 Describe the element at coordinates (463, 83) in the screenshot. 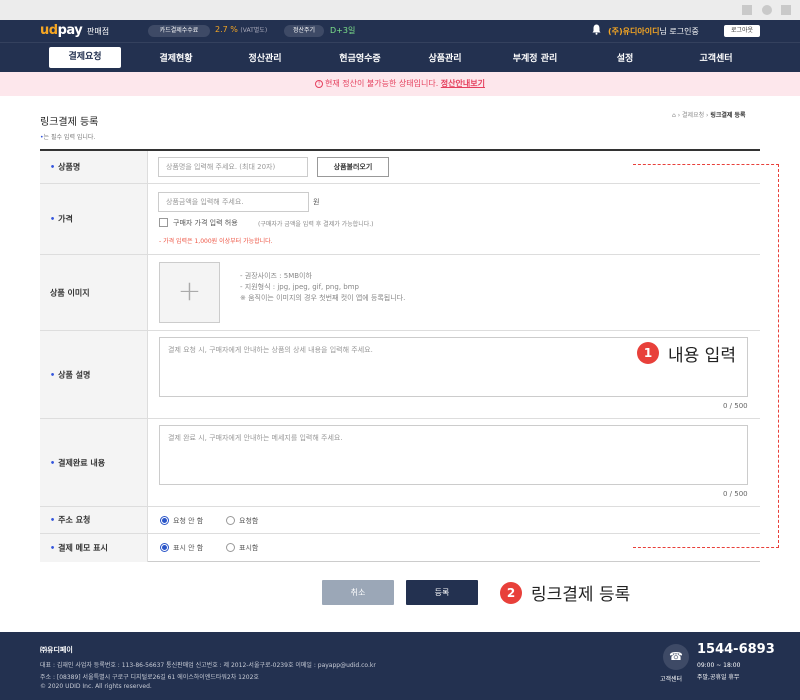

I see `settlement-guide-link: 정산안내보기` at that location.